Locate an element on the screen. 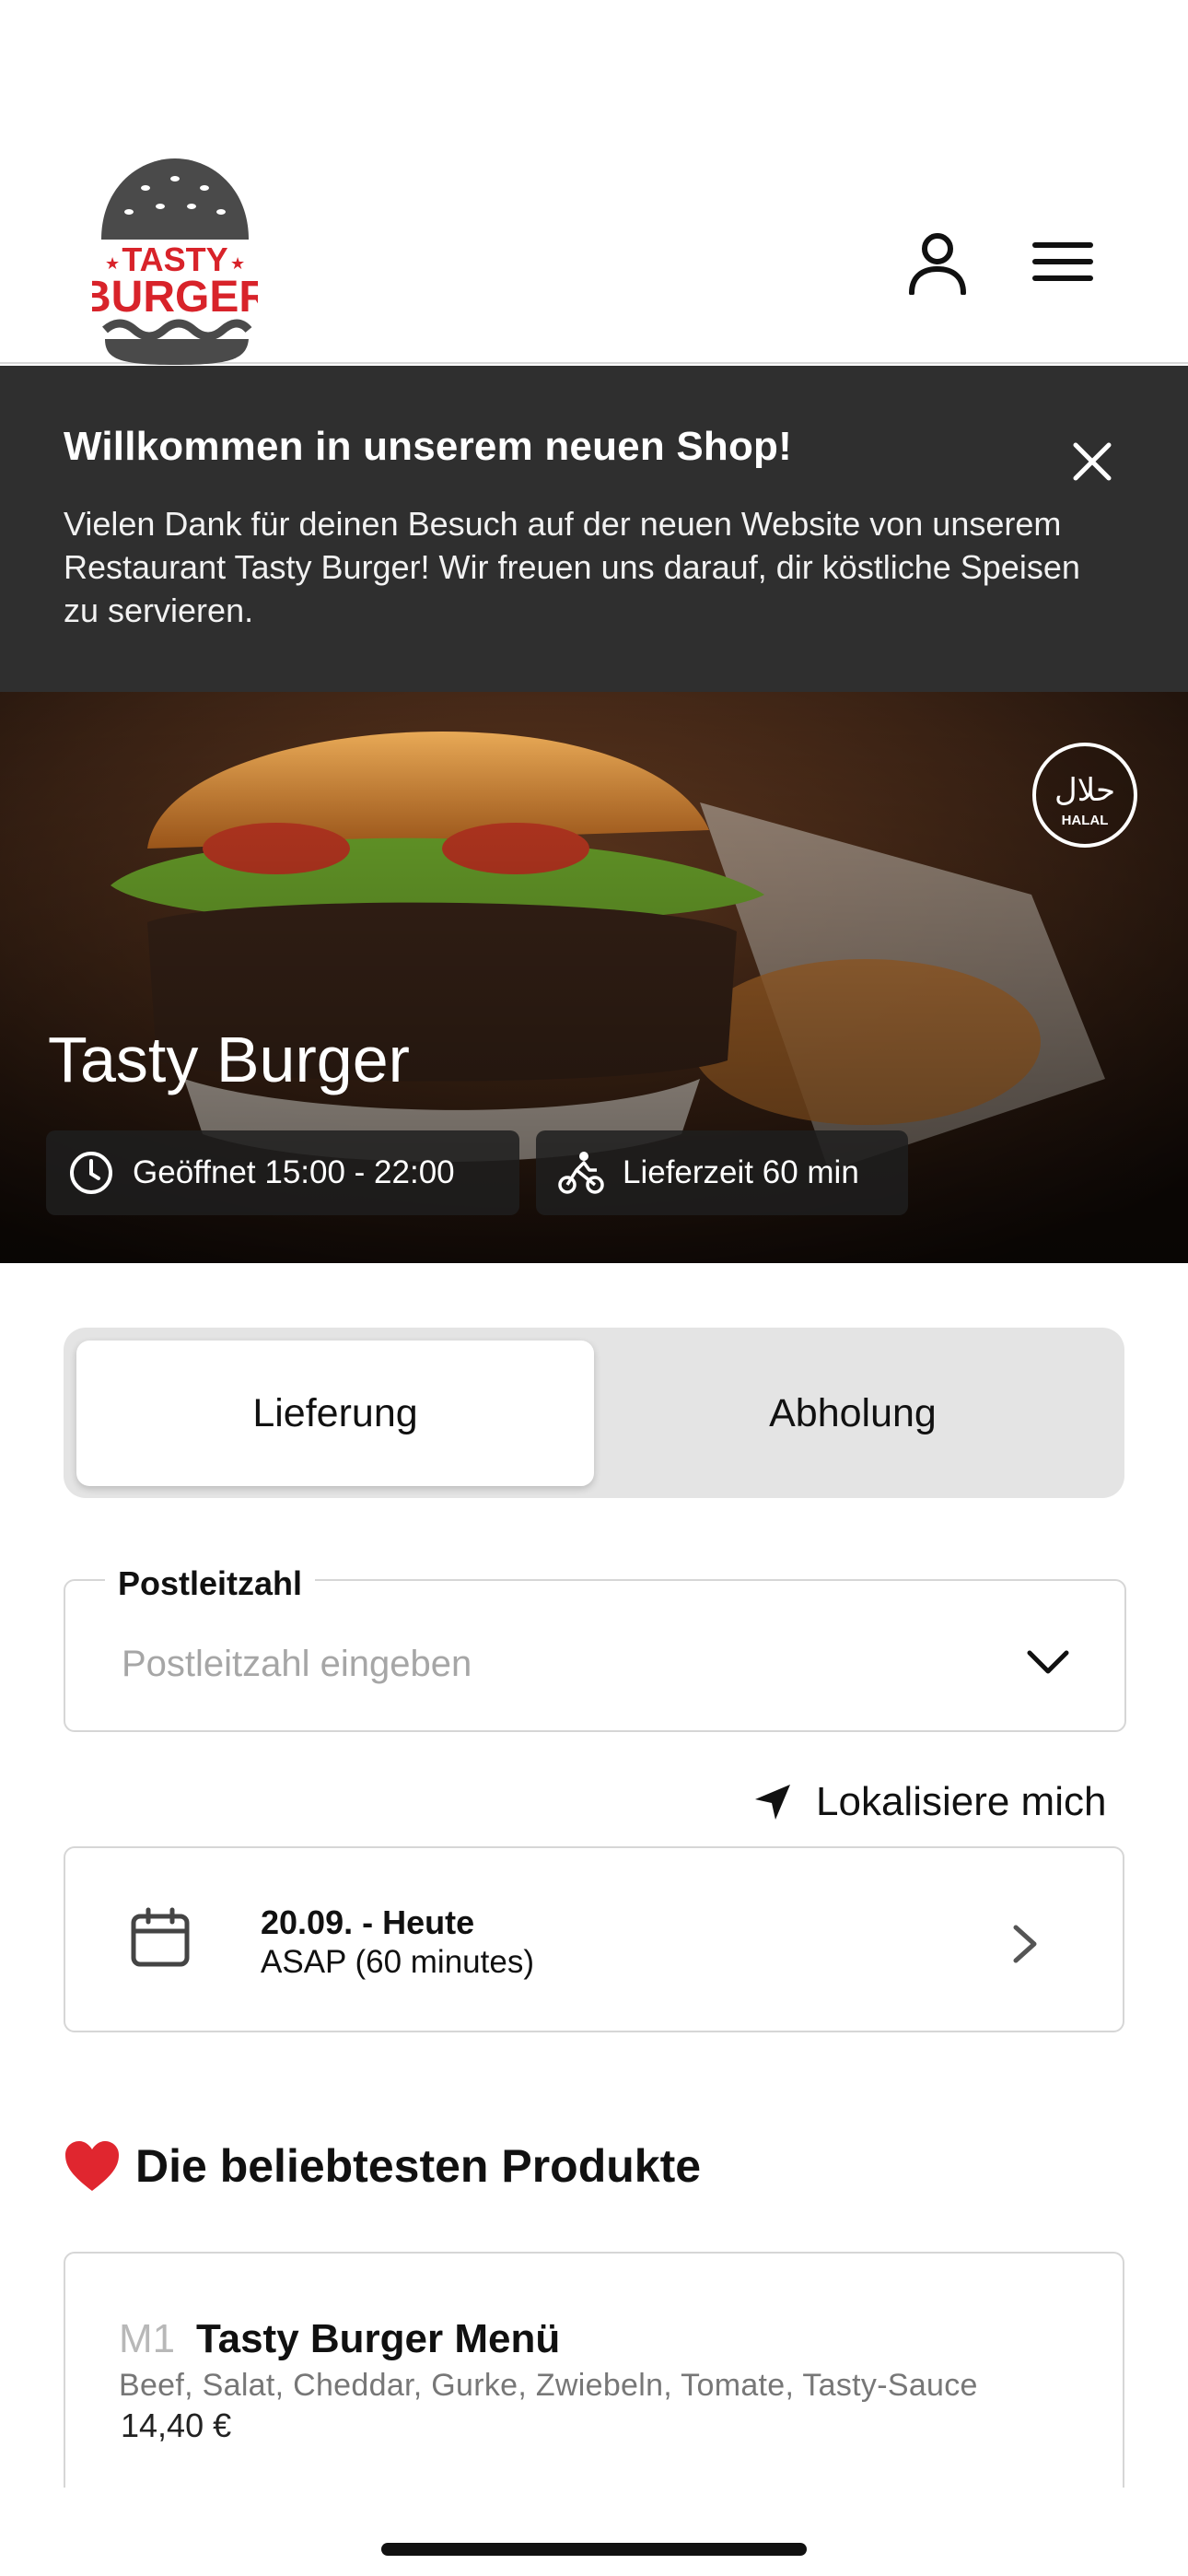  opening-hours-text: Geöffnet 15:00 - 22:00 is located at coordinates (294, 1172).